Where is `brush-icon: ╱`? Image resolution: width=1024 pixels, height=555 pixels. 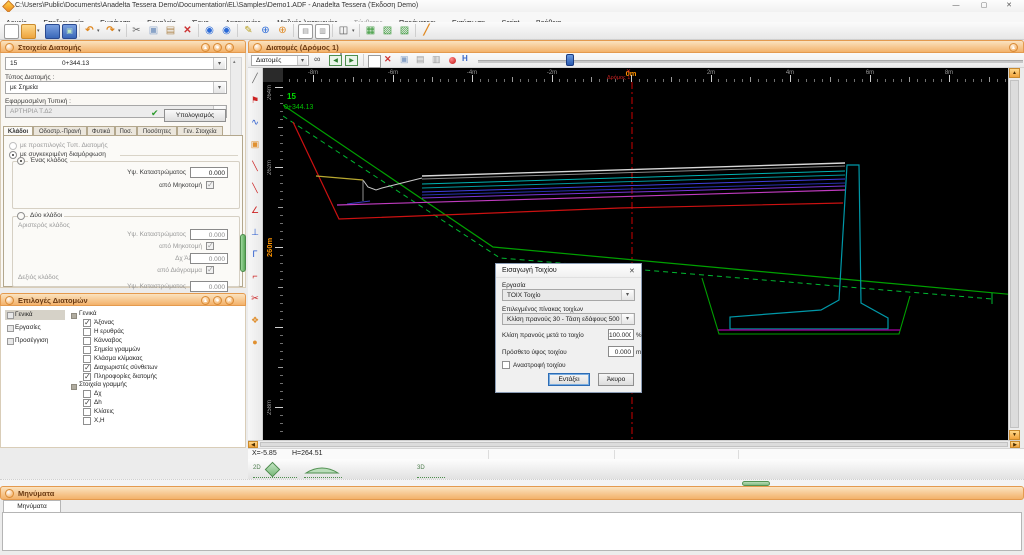 brush-icon: ╱ is located at coordinates (426, 30).